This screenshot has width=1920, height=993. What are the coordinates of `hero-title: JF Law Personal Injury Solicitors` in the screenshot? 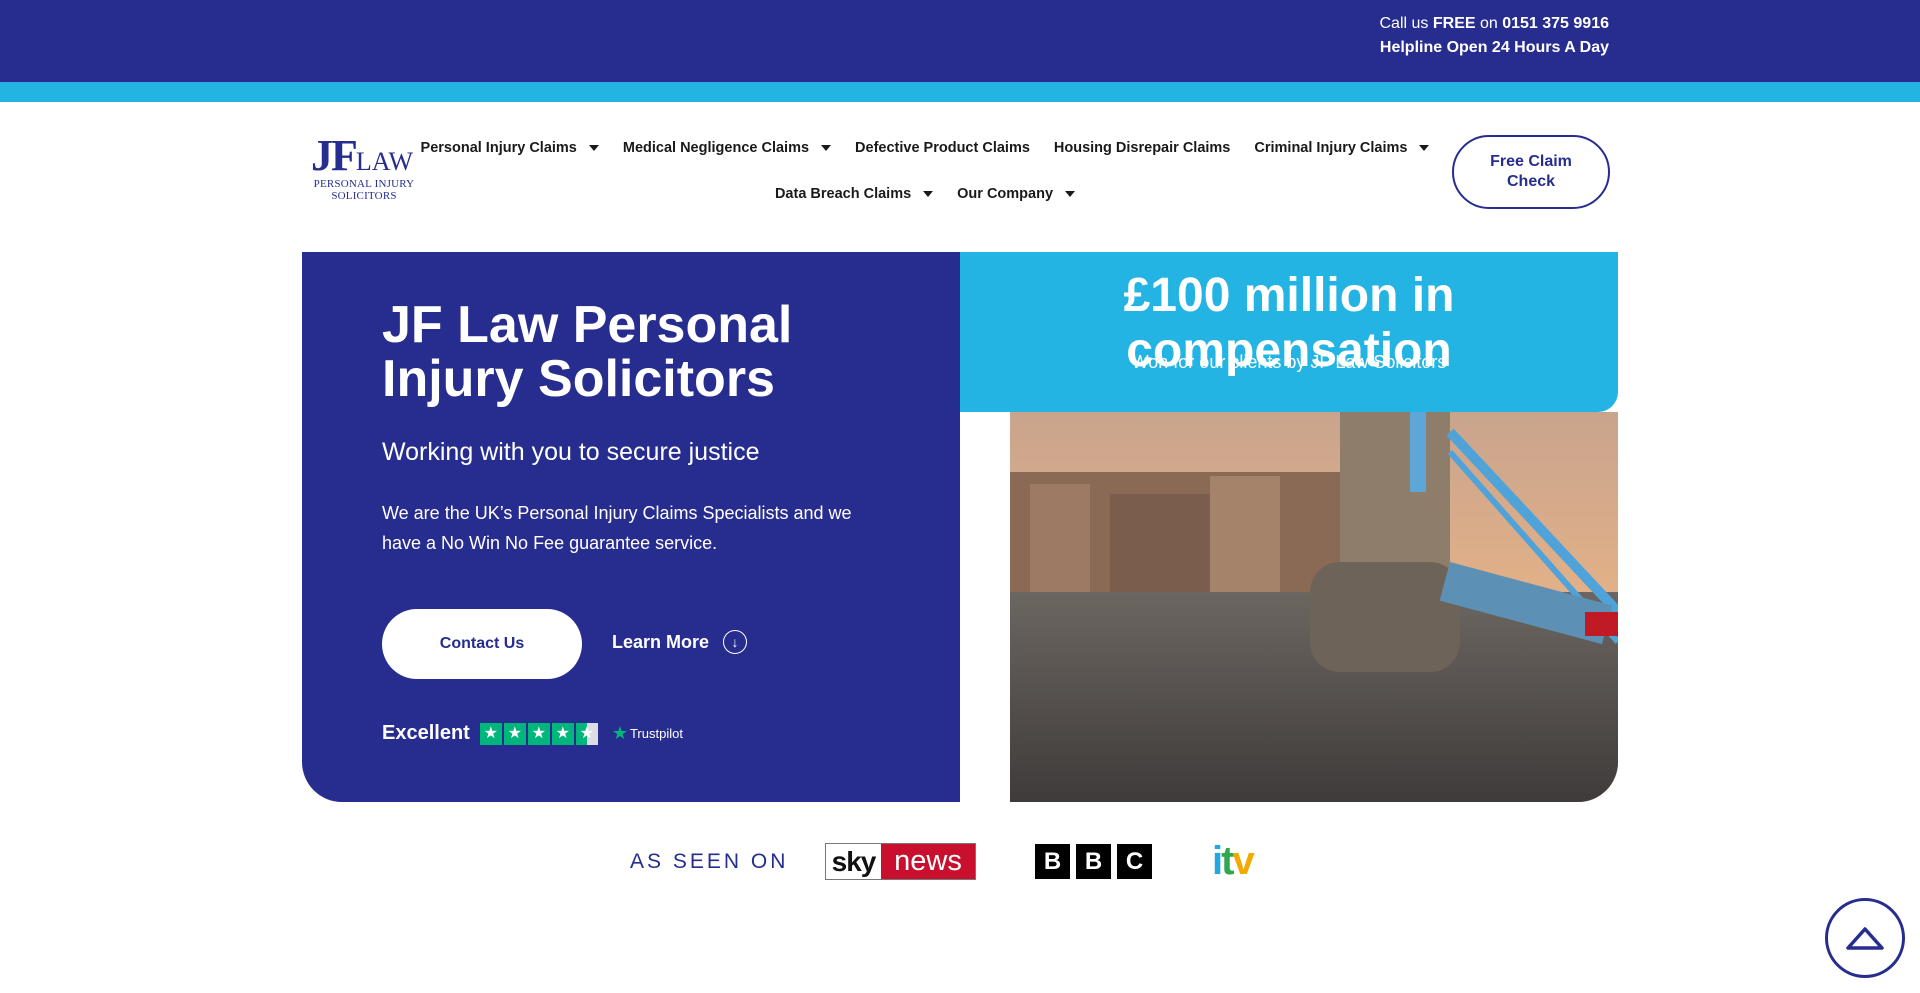 It's located at (587, 352).